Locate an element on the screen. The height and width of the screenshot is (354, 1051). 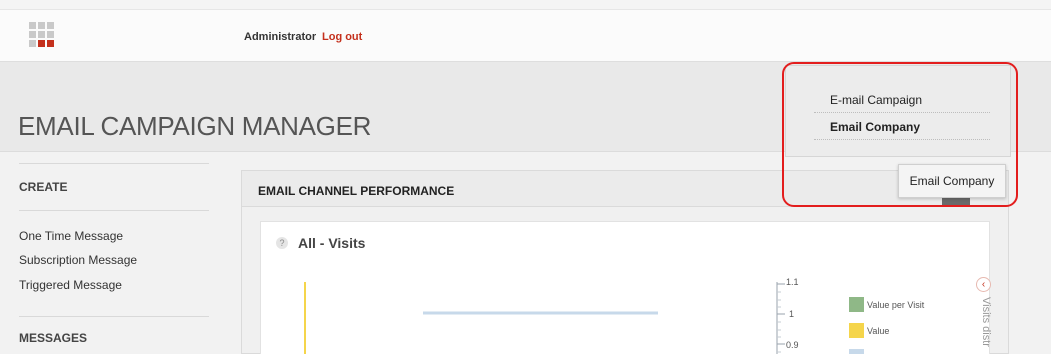
legend-swatch-value-per-visit is located at coordinates (856, 304).